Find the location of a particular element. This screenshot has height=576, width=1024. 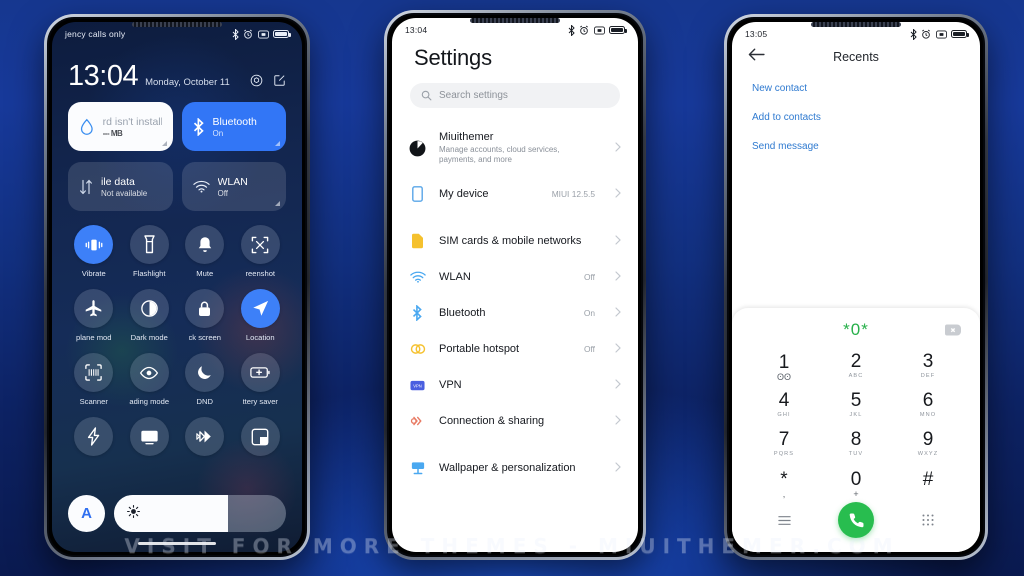

qs-scanner-circle is located at coordinates (94, 372).